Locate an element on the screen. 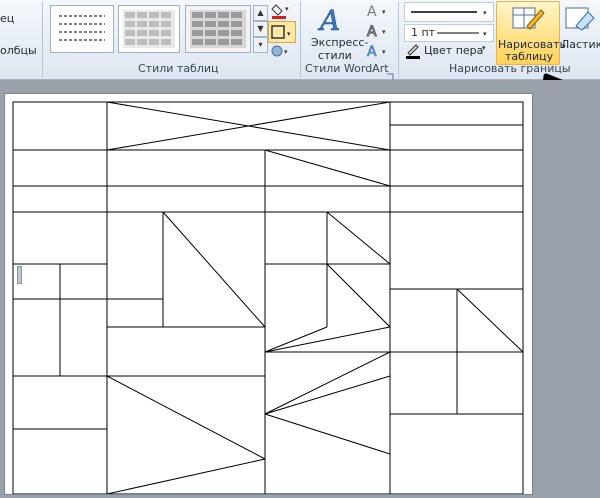 The width and height of the screenshot is (600, 498). dialog-launcher-icon is located at coordinates (390, 73).